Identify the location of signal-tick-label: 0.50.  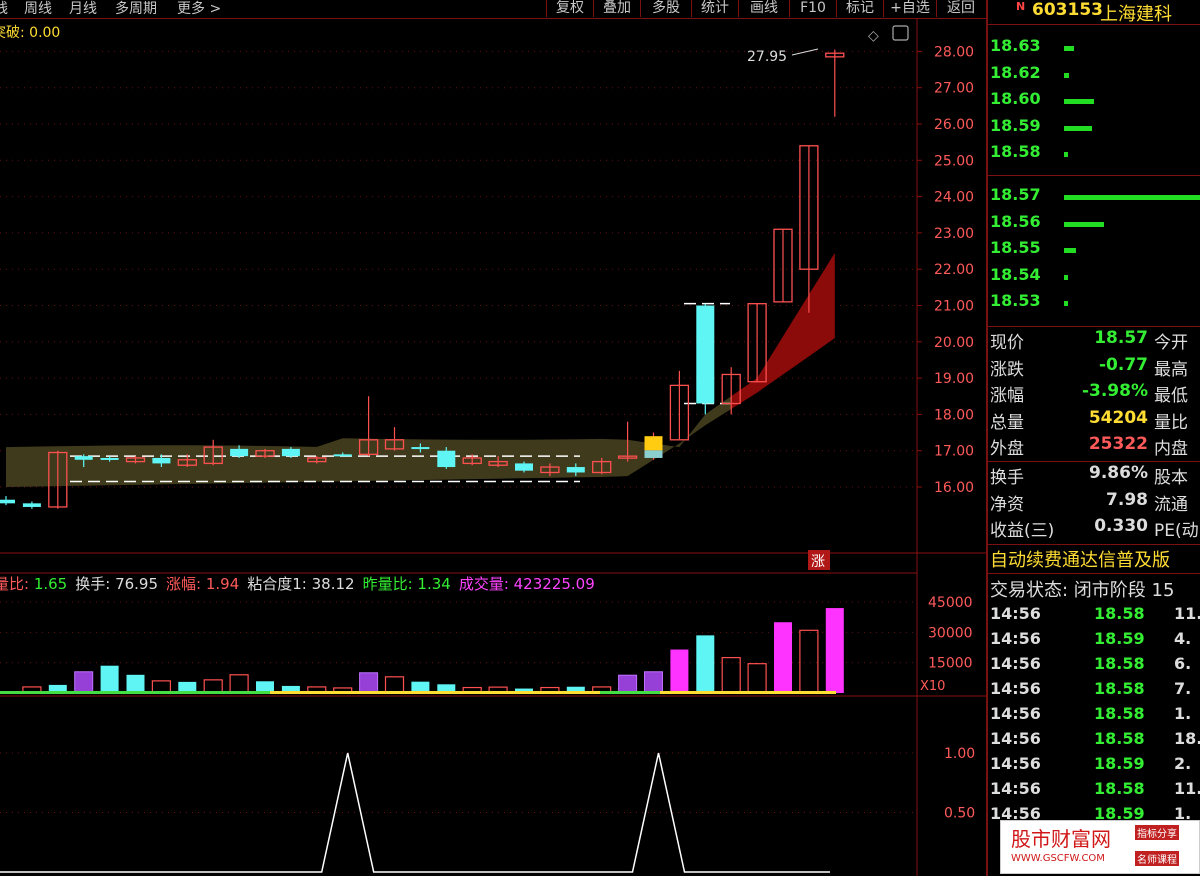
(959, 814).